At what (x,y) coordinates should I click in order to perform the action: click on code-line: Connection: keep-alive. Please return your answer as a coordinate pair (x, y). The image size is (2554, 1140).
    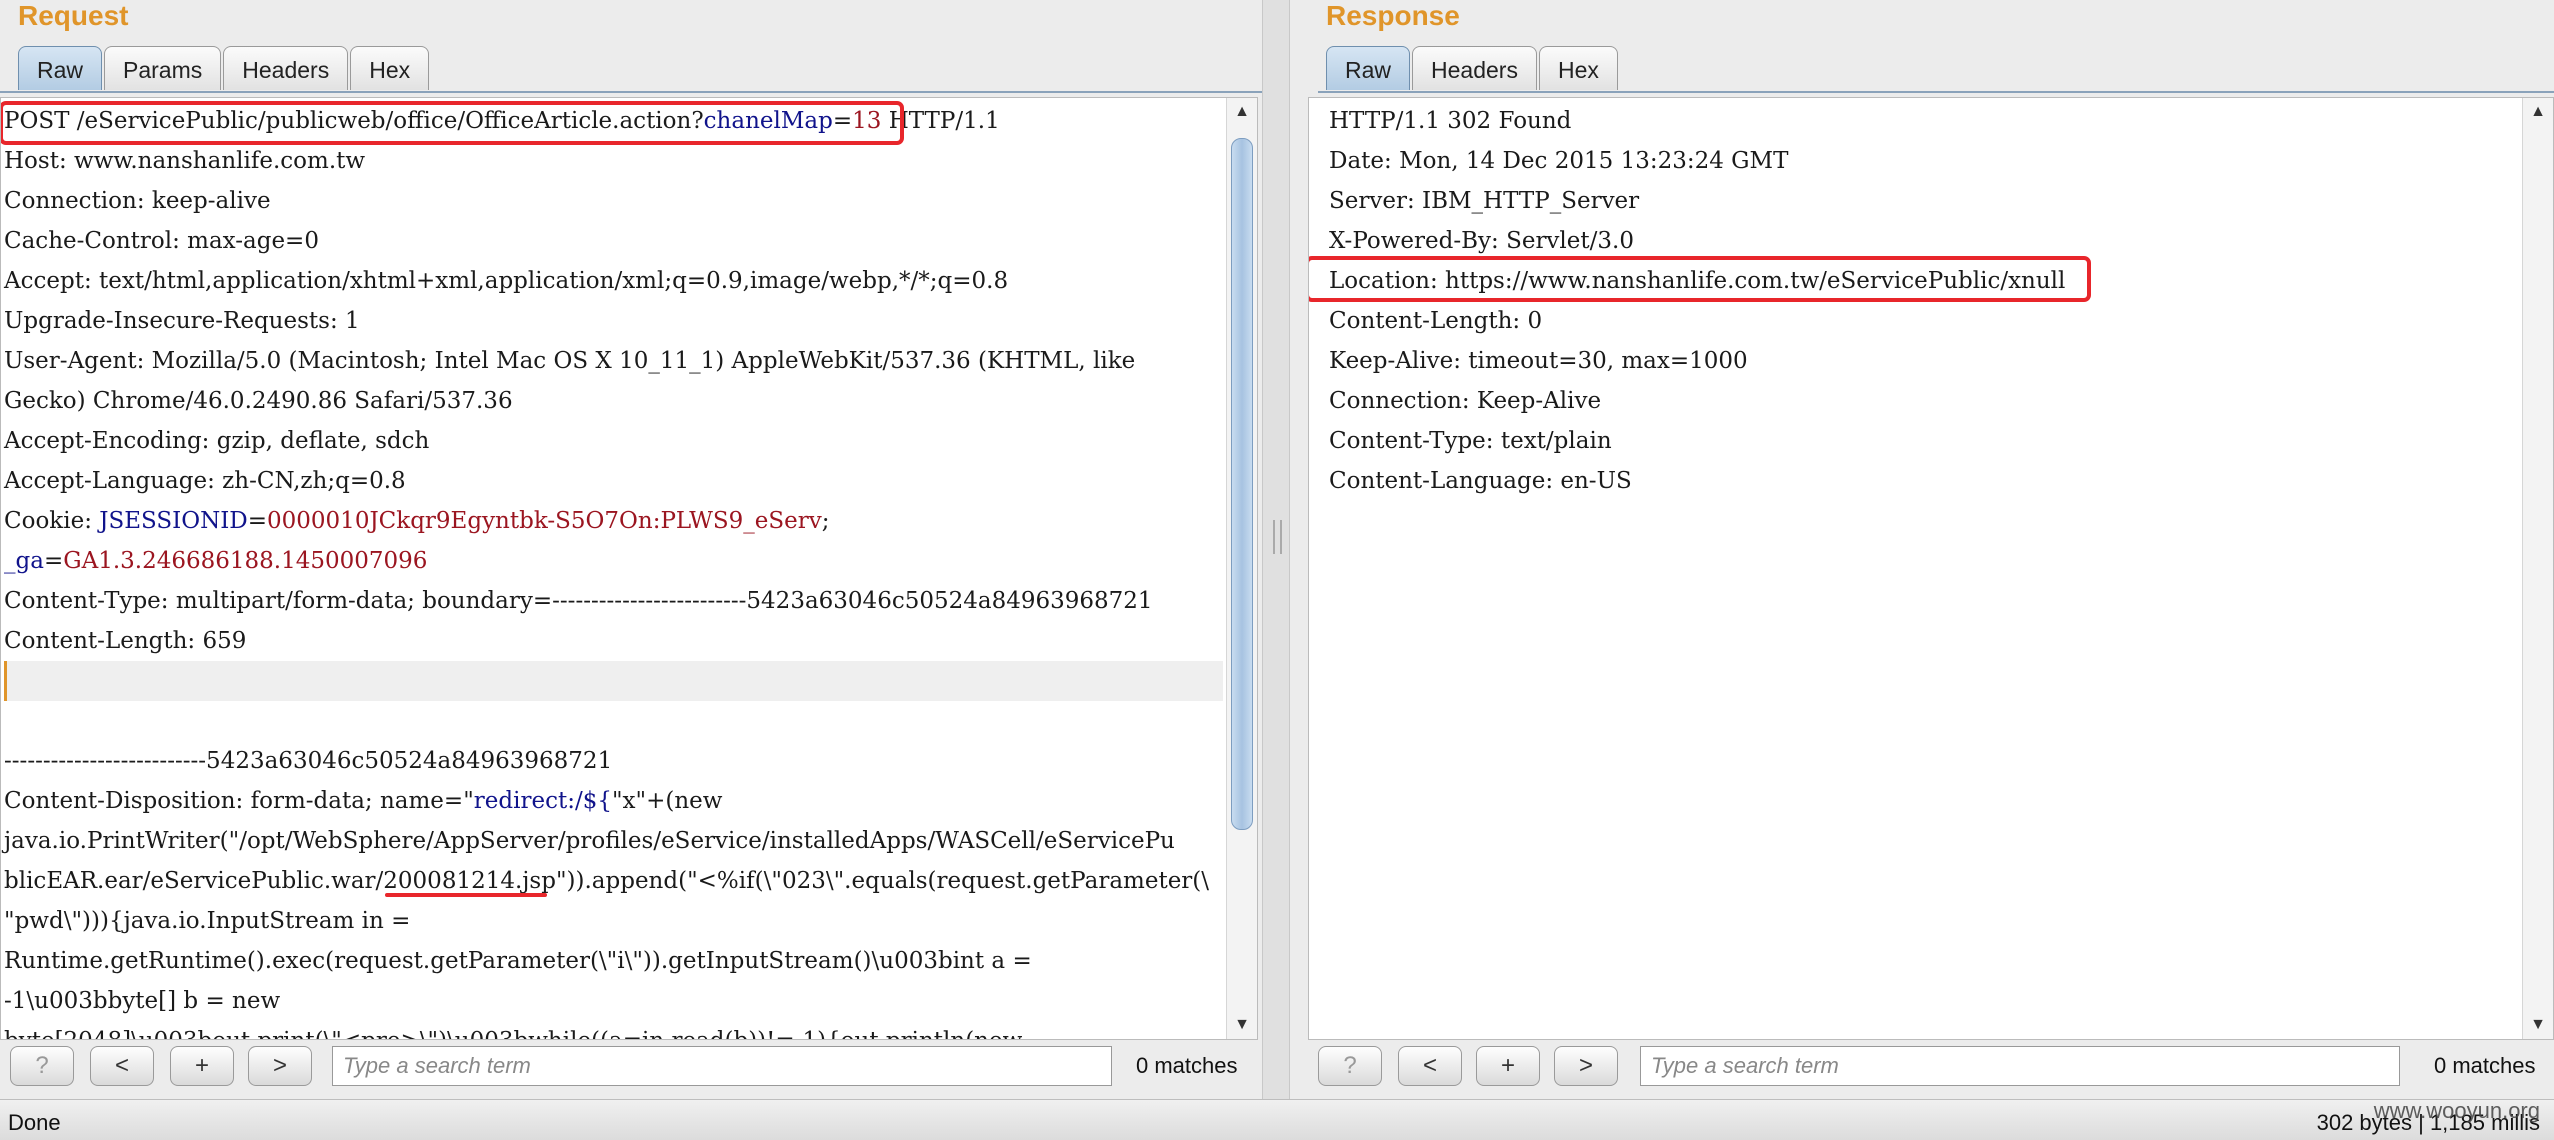
    Looking at the image, I should click on (613, 201).